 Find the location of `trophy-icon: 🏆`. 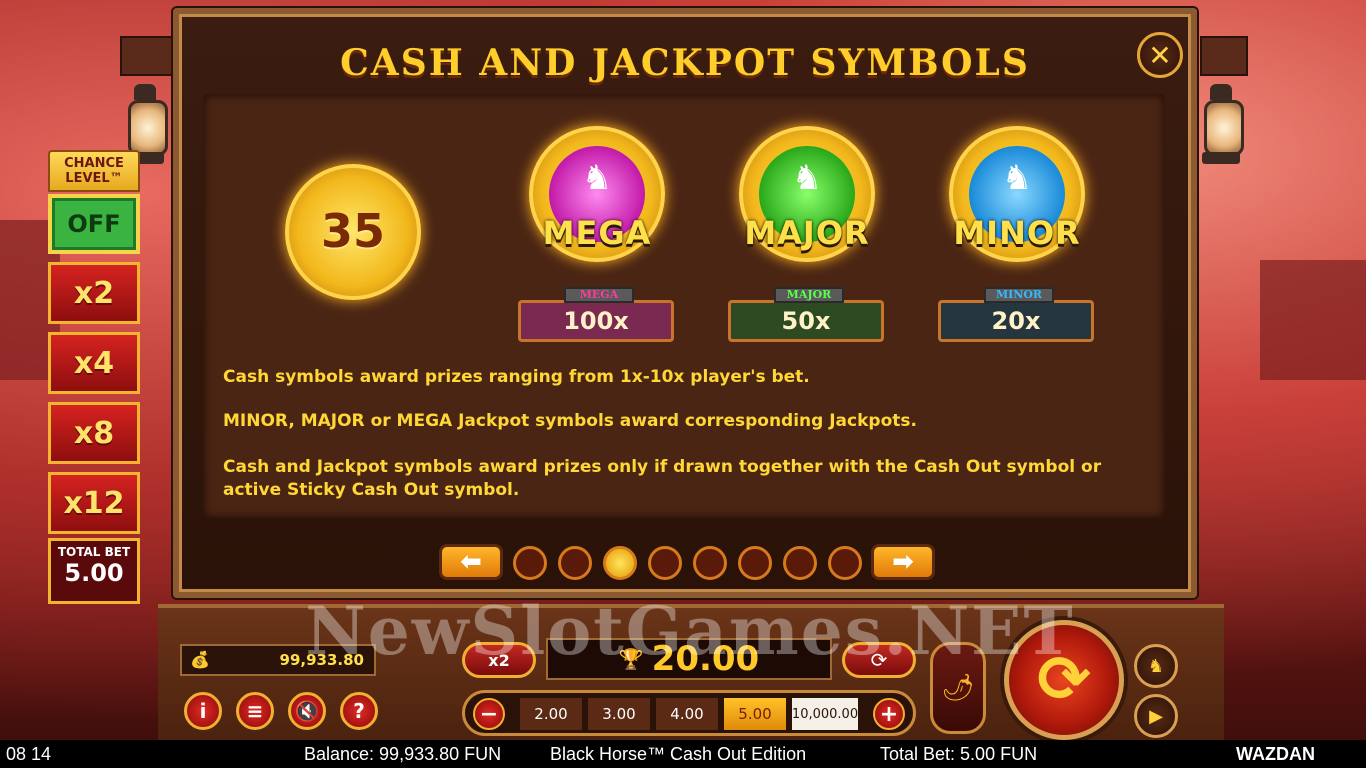

trophy-icon: 🏆 is located at coordinates (631, 659).